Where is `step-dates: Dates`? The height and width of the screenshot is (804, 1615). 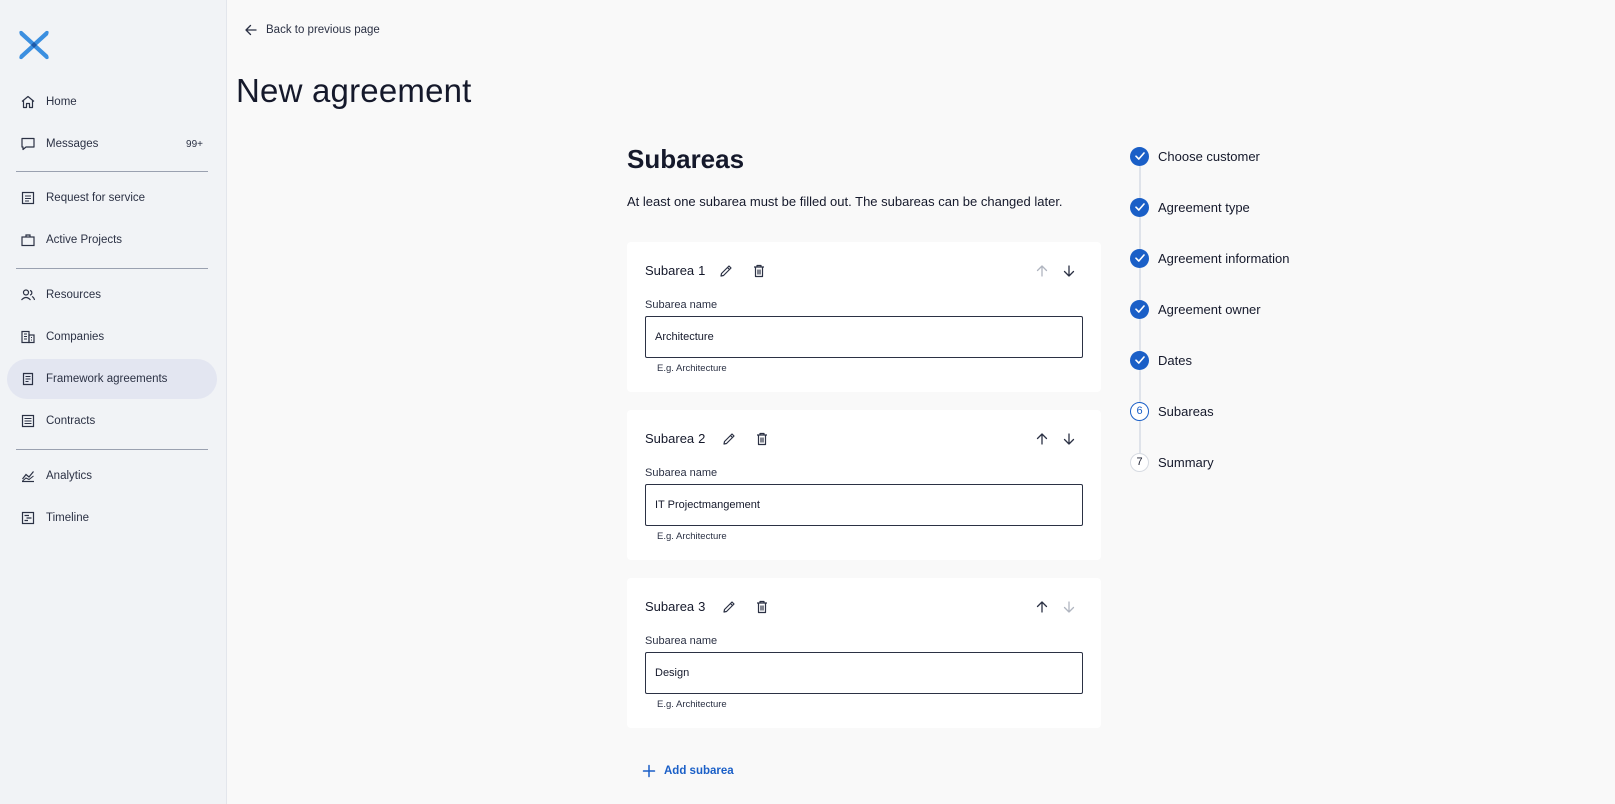
step-dates: Dates is located at coordinates (1161, 360).